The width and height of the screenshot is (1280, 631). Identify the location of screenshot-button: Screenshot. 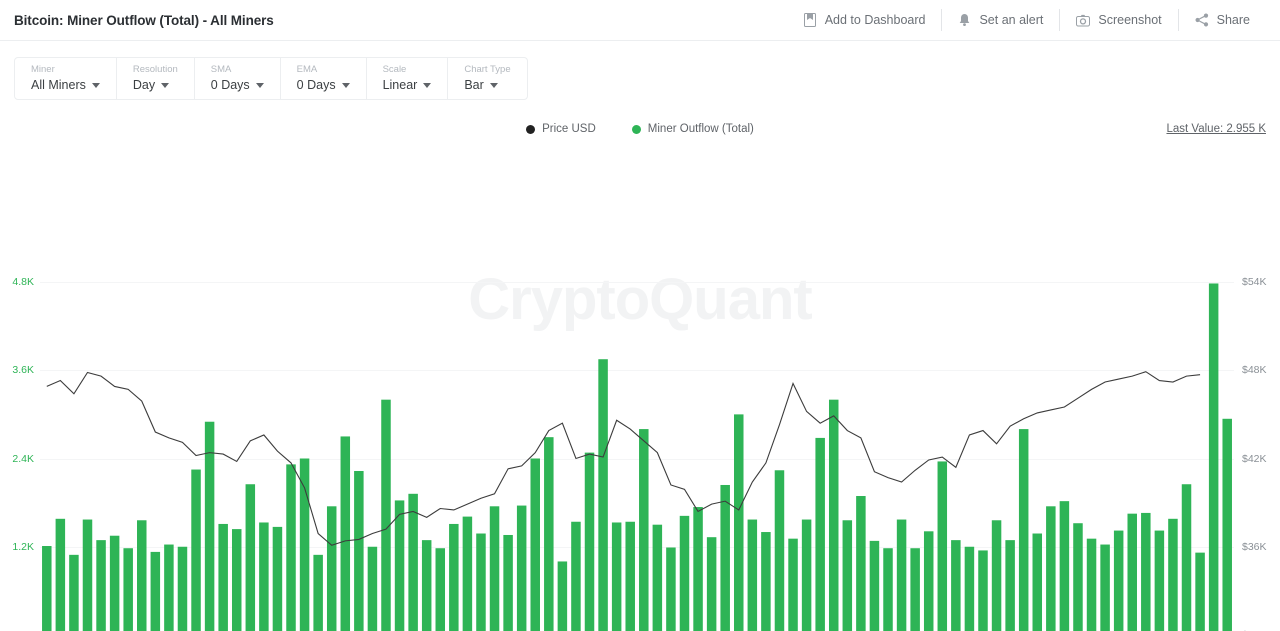
(1118, 20).